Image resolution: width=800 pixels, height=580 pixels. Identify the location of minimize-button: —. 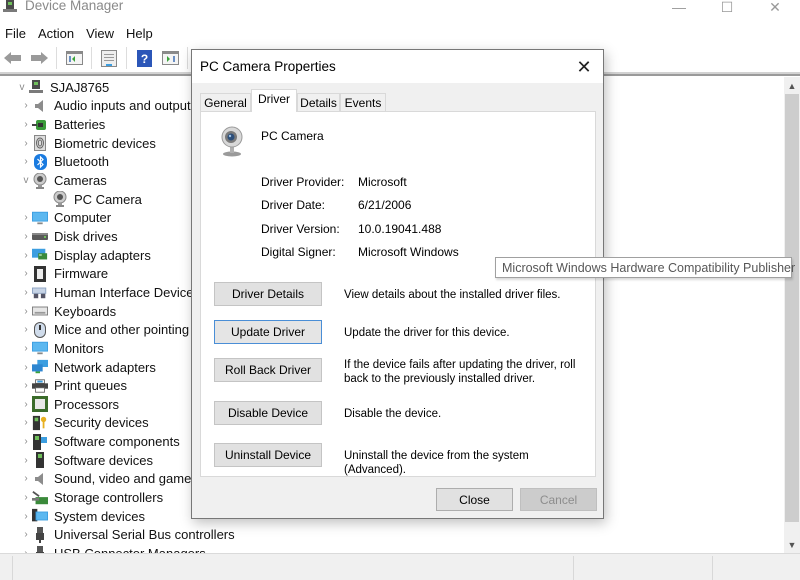
(679, 8).